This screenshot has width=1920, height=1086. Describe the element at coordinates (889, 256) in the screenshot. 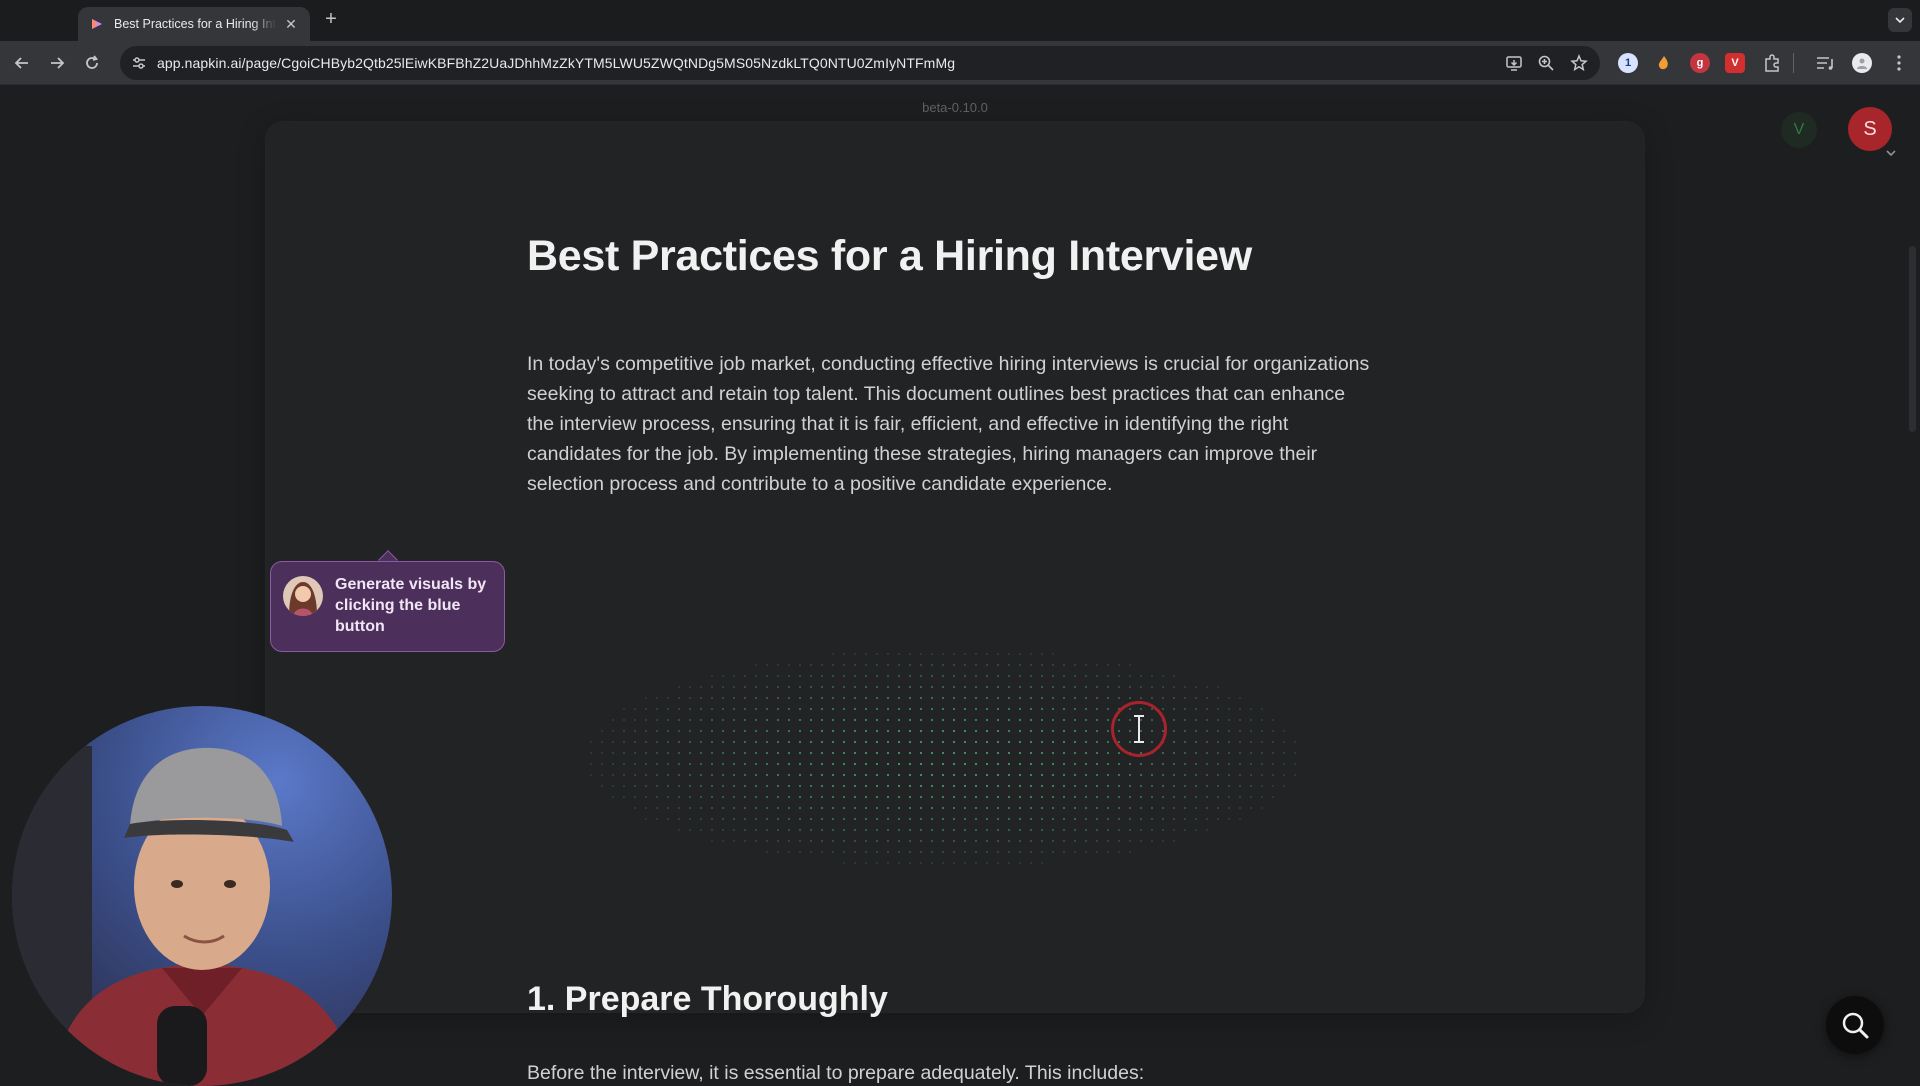

I see `document-title: Best Practices for a Hiring Interview` at that location.